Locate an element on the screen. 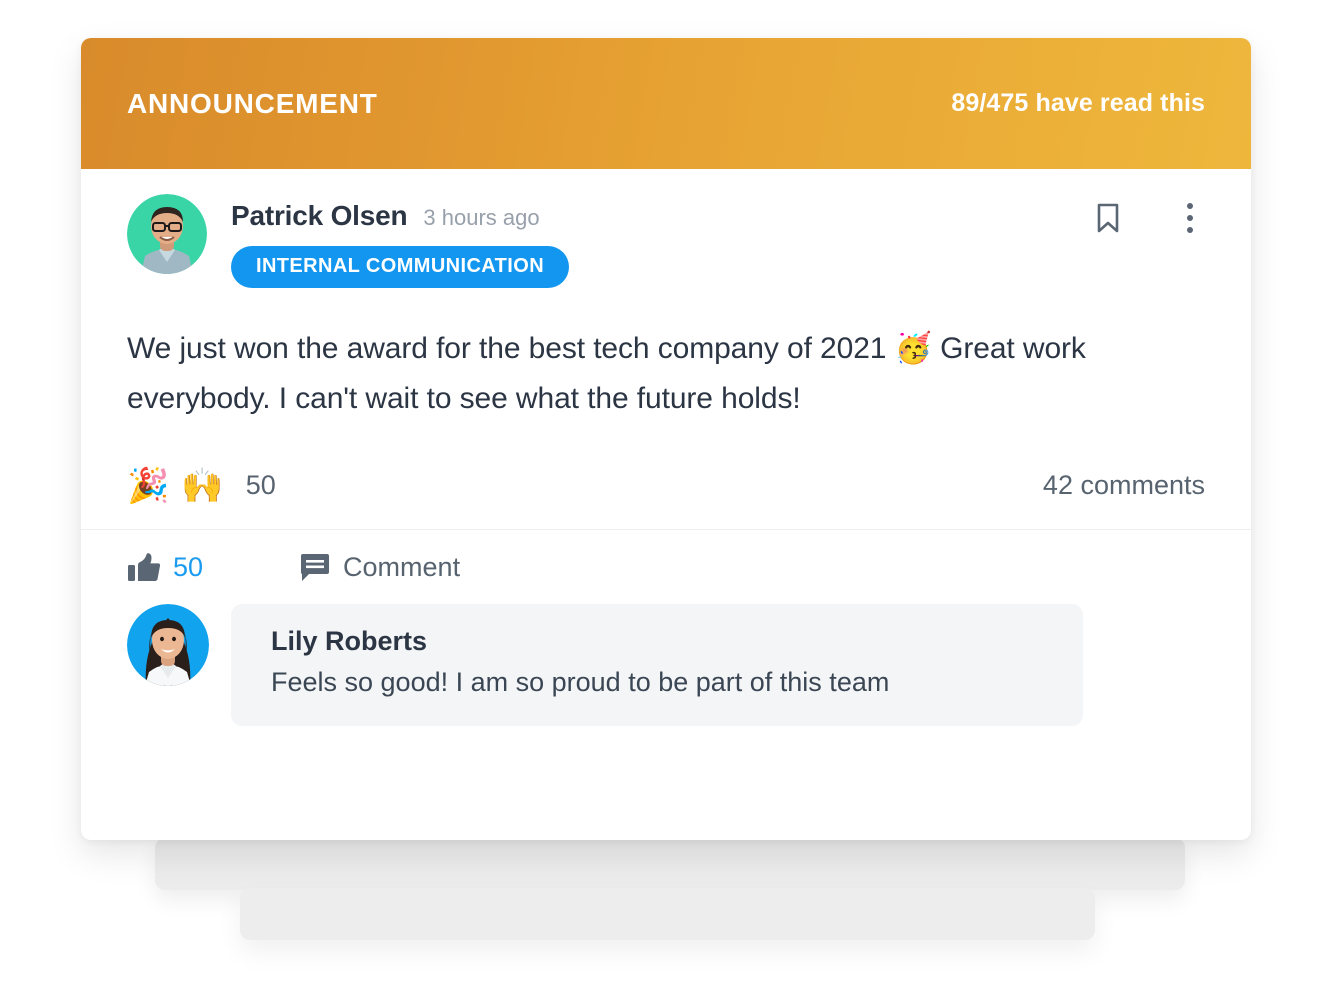 The width and height of the screenshot is (1332, 1008). page-title: ANNOUNCEMENT is located at coordinates (252, 103).